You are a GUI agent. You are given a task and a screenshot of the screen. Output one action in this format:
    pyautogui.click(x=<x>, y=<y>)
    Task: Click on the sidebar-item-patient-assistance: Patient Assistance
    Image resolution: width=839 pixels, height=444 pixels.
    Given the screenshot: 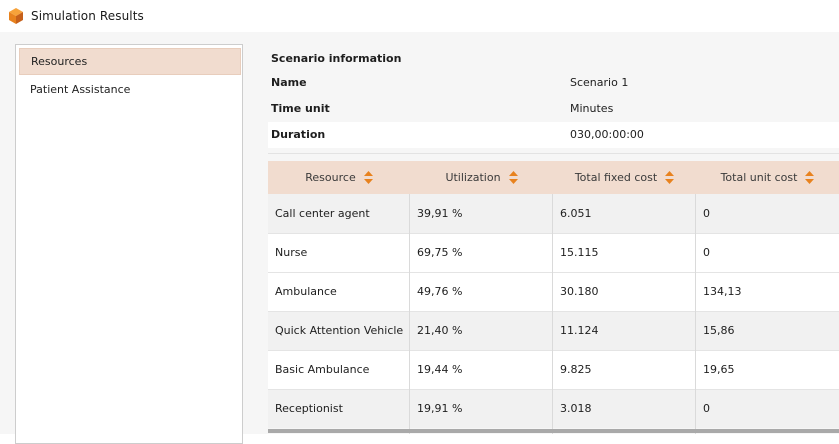 What is the action you would take?
    pyautogui.click(x=130, y=89)
    